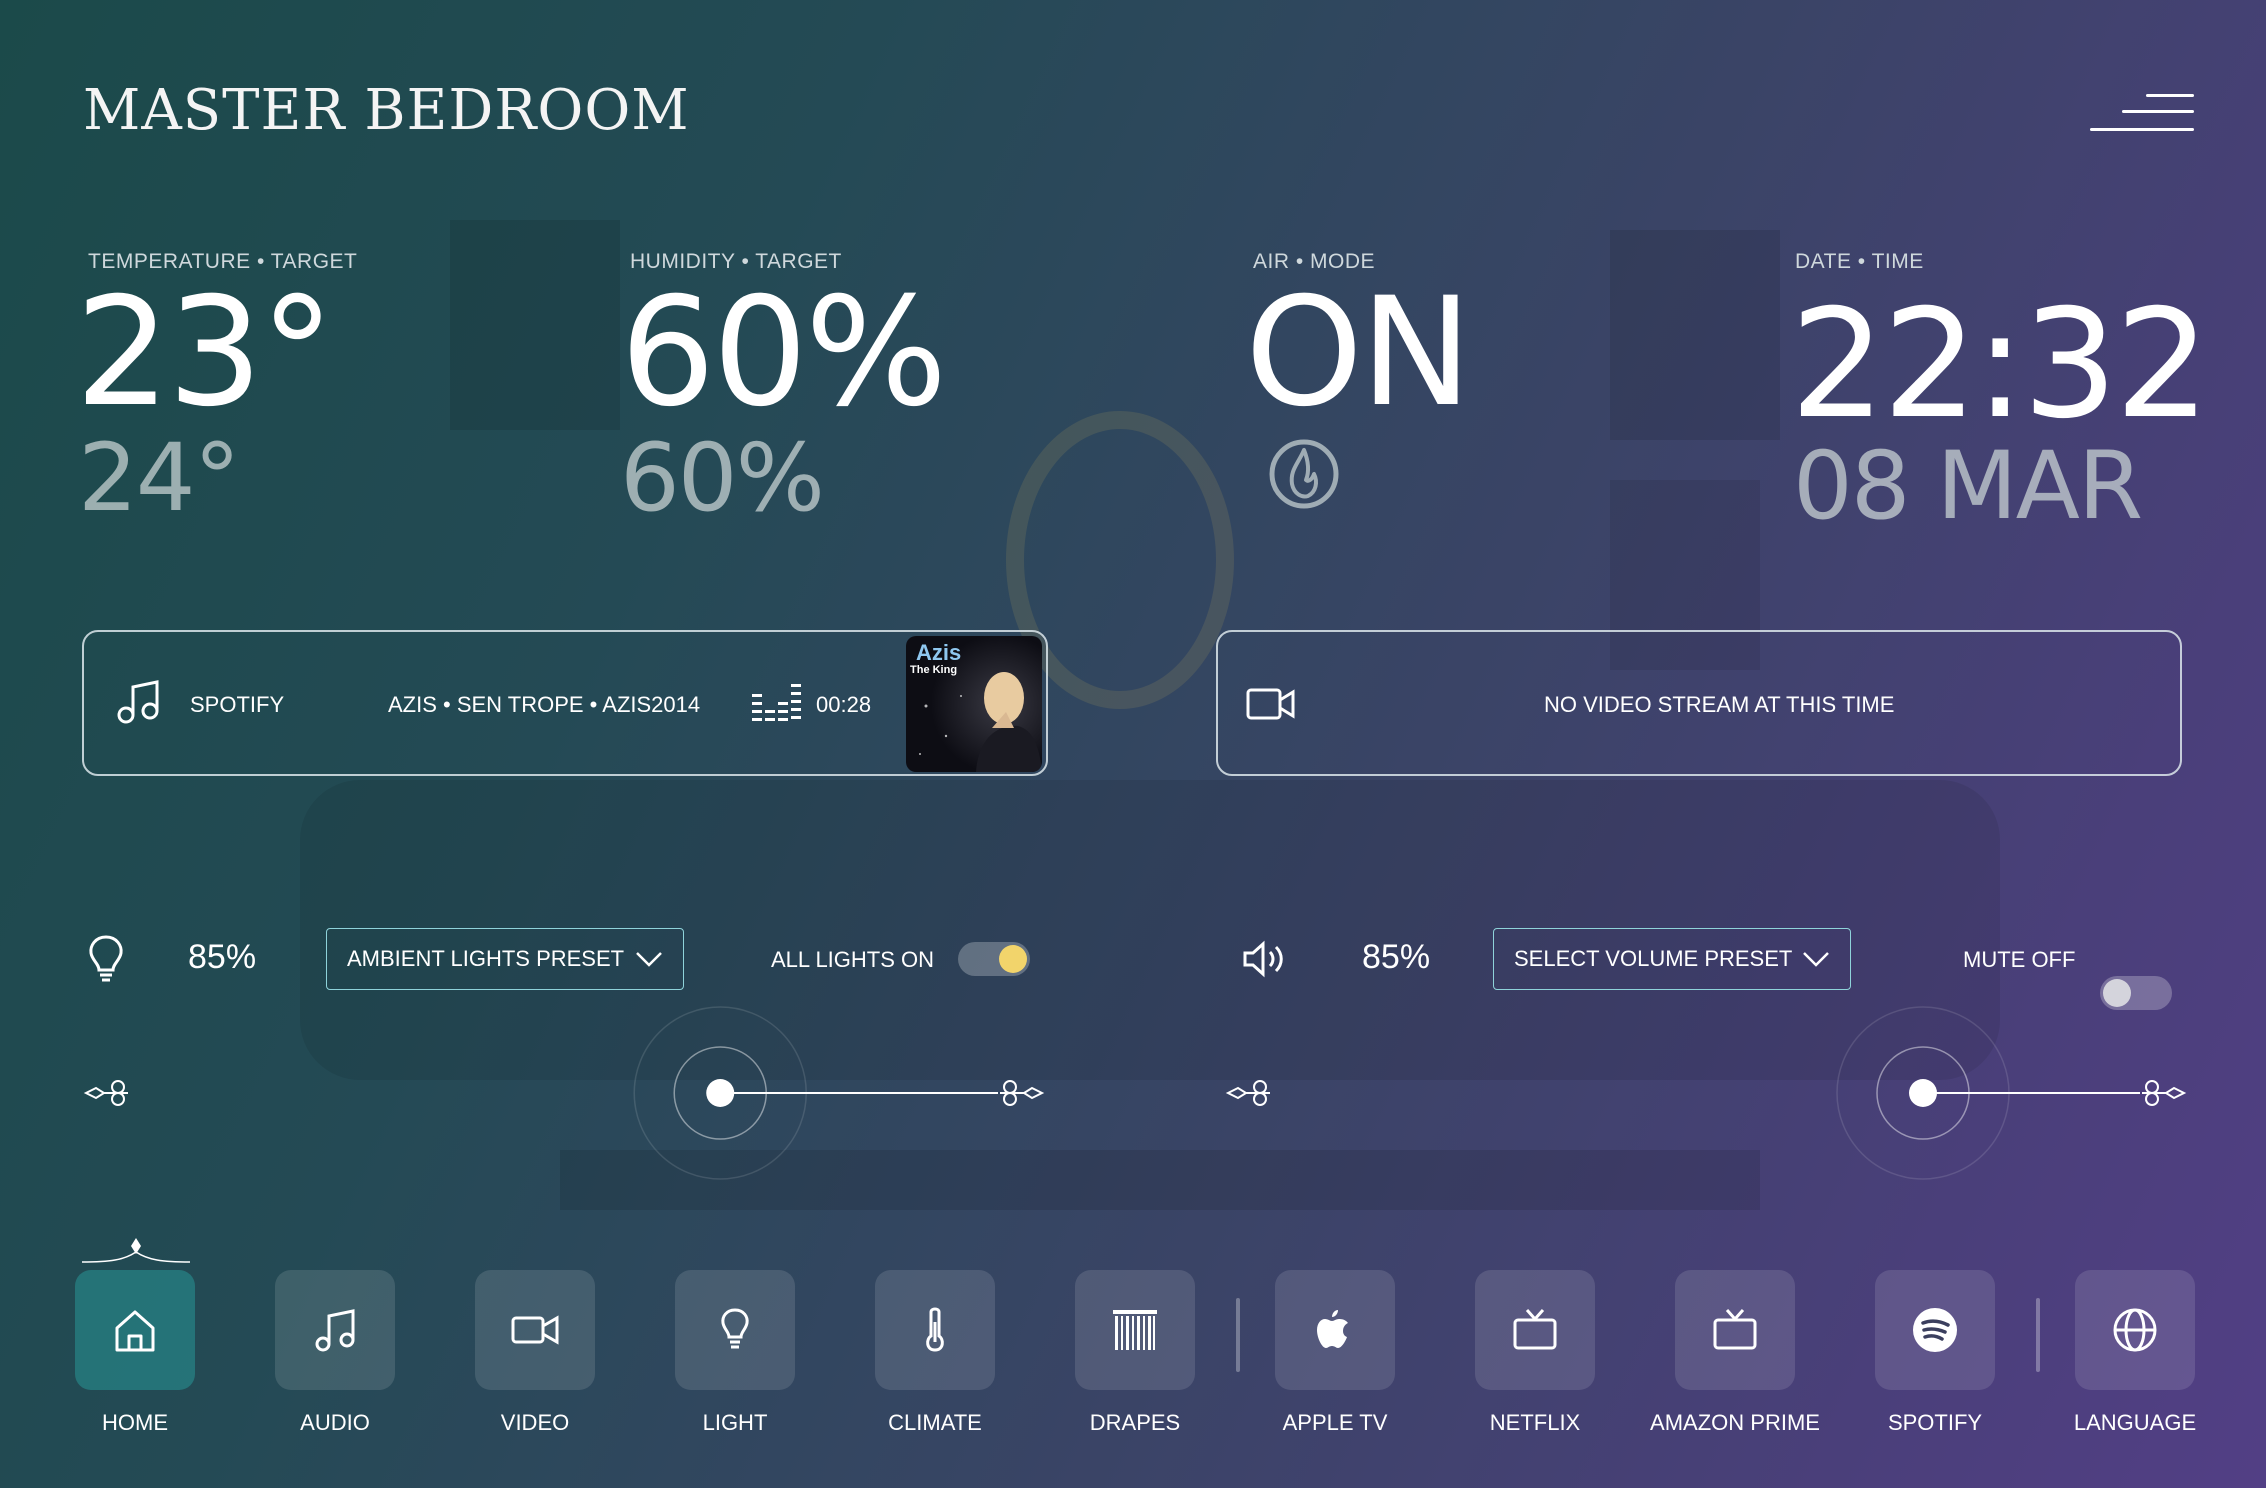  What do you see at coordinates (486, 958) in the screenshot?
I see `lights-preset-label: AMBIENT LIGHTS PRESET` at bounding box center [486, 958].